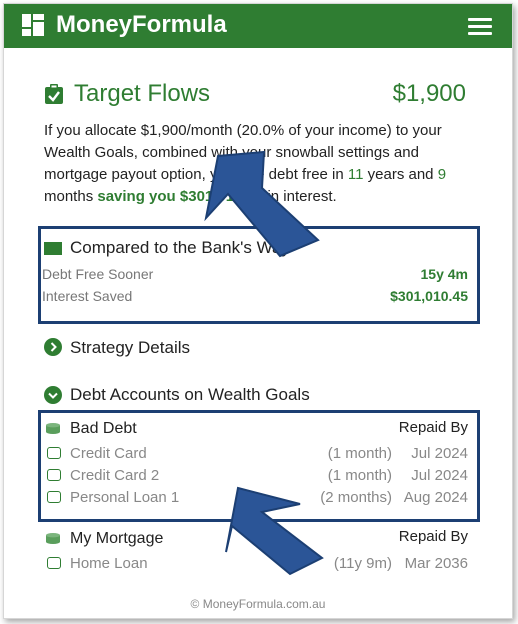 The height and width of the screenshot is (624, 518). I want to click on arrow-pointer-top, so click(262, 204).